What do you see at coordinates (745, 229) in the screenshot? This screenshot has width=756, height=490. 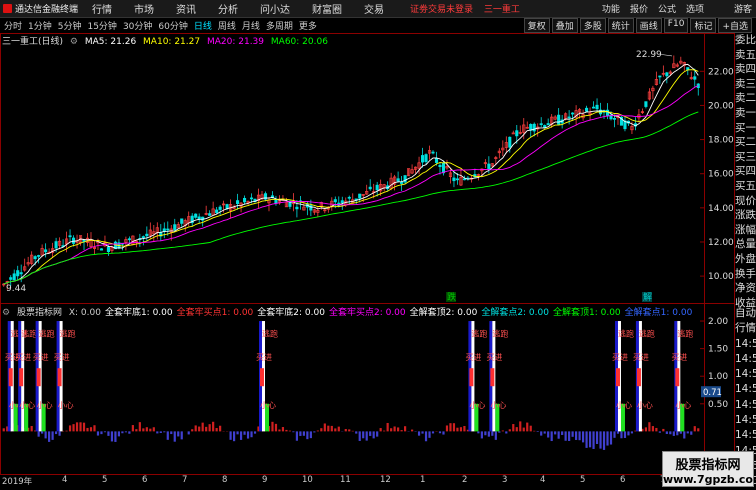 I see `quote-label: 涨幅` at bounding box center [745, 229].